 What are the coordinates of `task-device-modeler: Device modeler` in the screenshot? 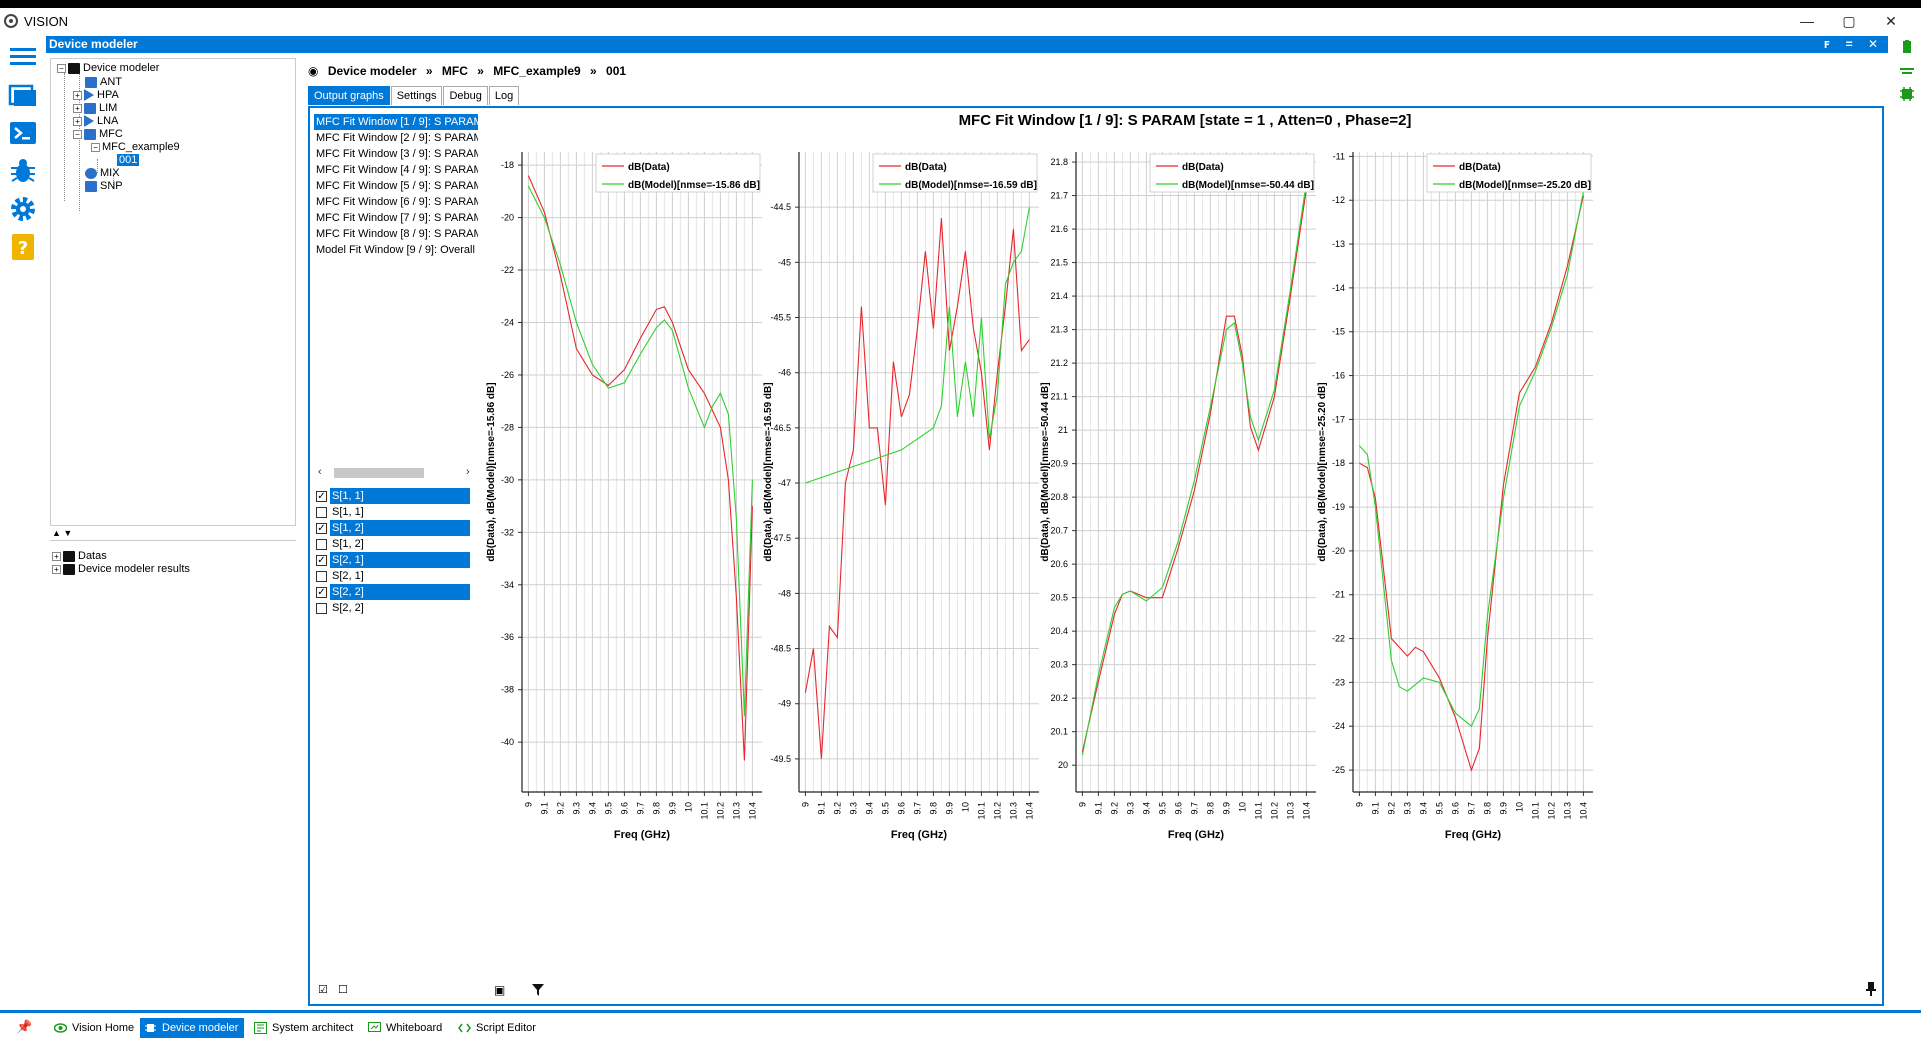 It's located at (192, 1028).